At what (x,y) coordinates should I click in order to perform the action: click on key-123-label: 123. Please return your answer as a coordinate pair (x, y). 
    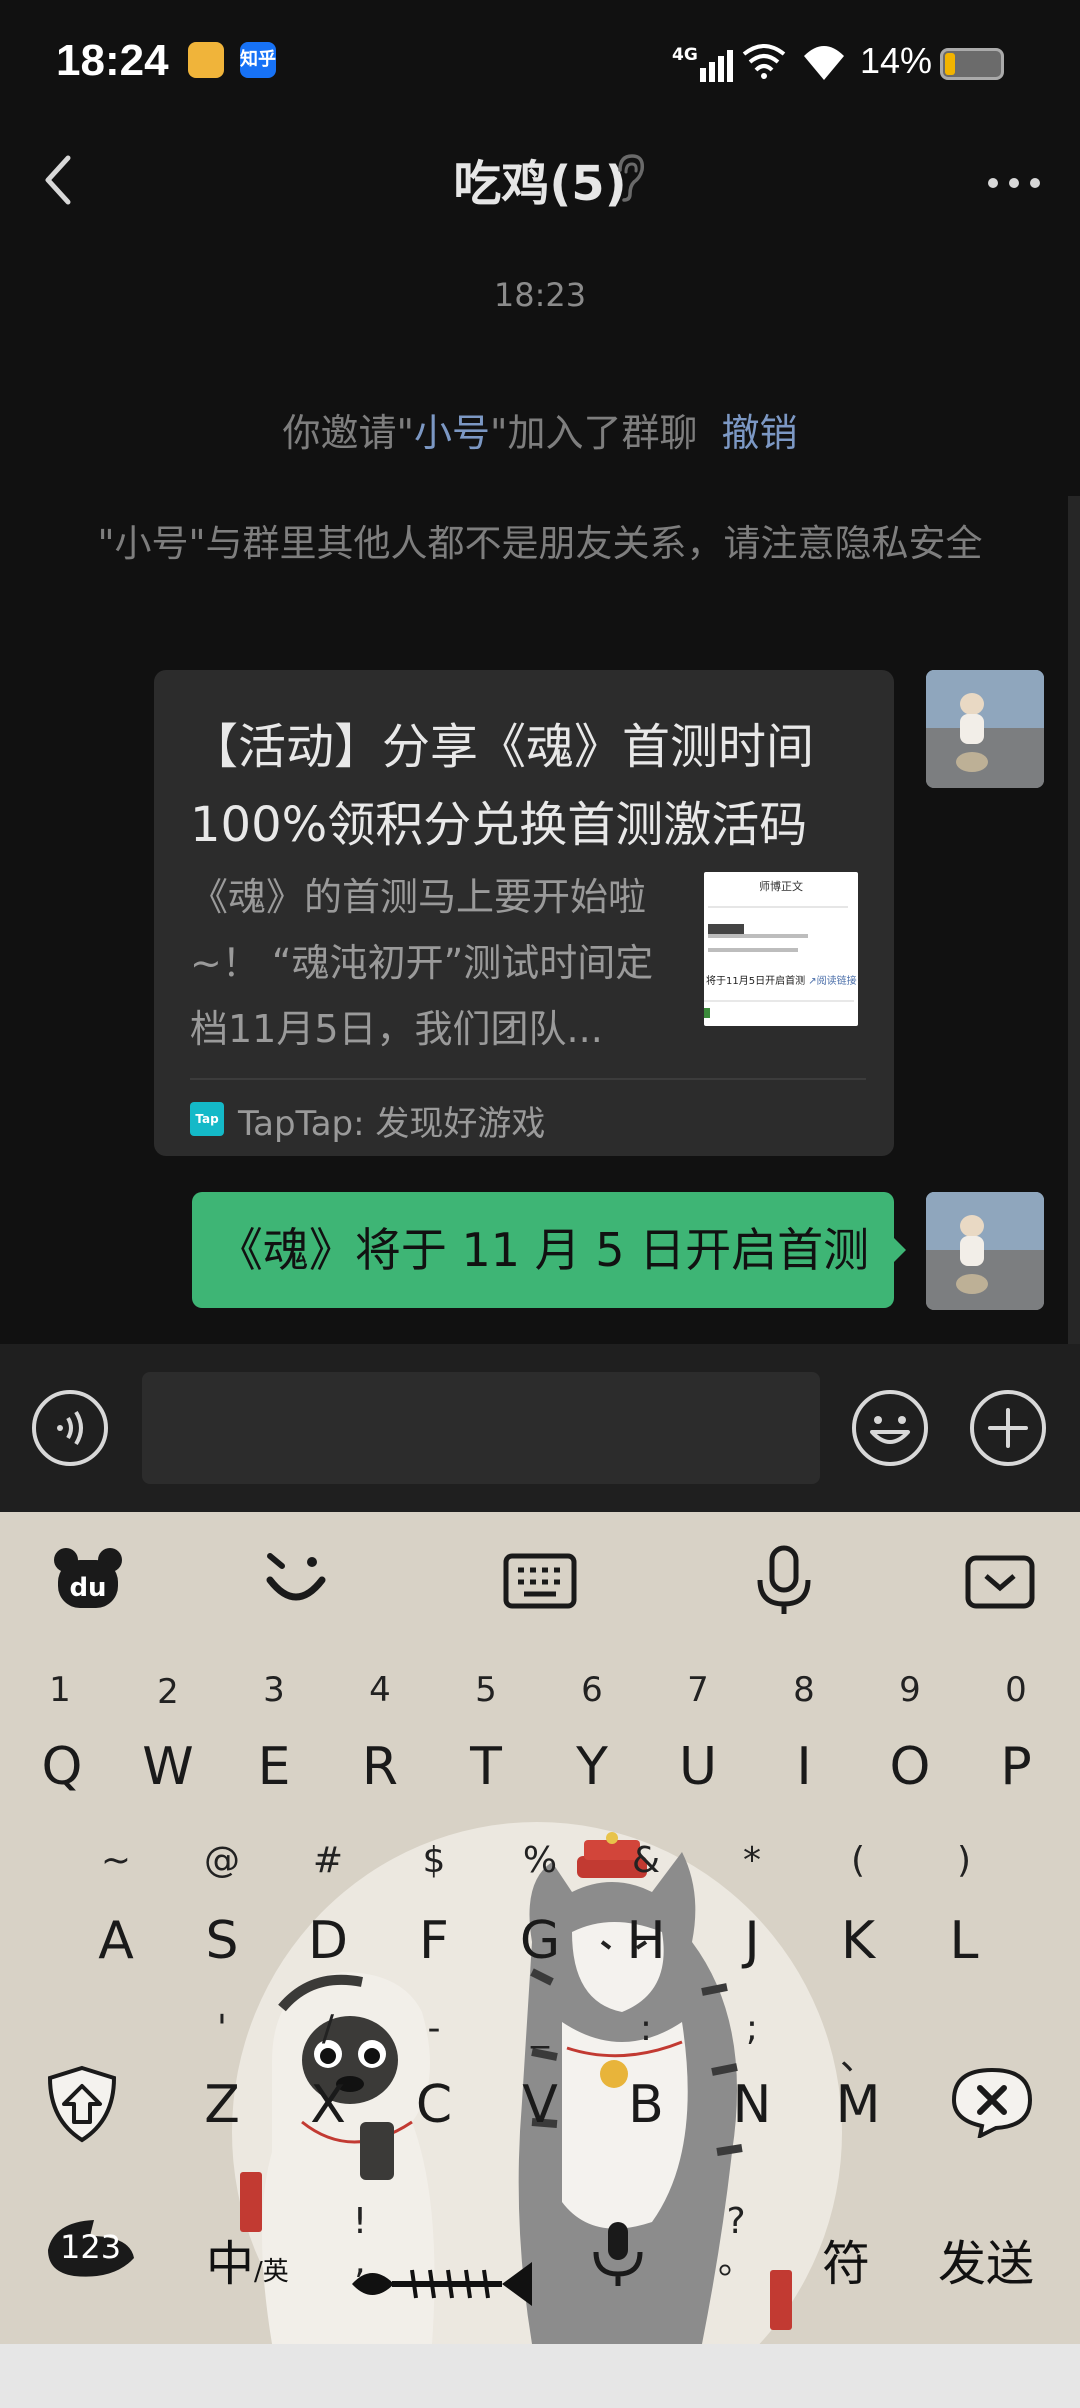
    Looking at the image, I should click on (91, 2247).